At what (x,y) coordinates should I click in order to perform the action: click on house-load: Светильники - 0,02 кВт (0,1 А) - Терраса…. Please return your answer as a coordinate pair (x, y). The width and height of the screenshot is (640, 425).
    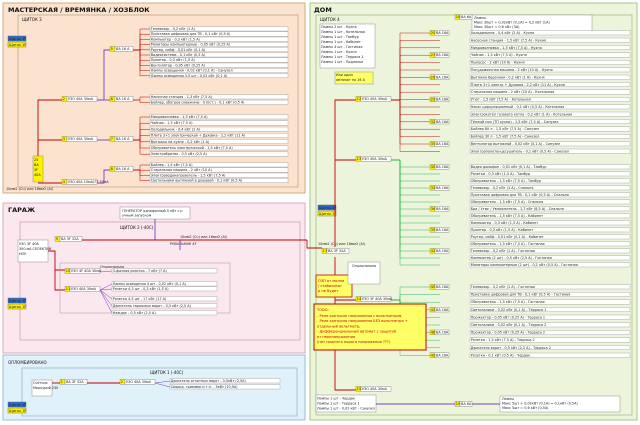
    Looking at the image, I should click on (508, 325).